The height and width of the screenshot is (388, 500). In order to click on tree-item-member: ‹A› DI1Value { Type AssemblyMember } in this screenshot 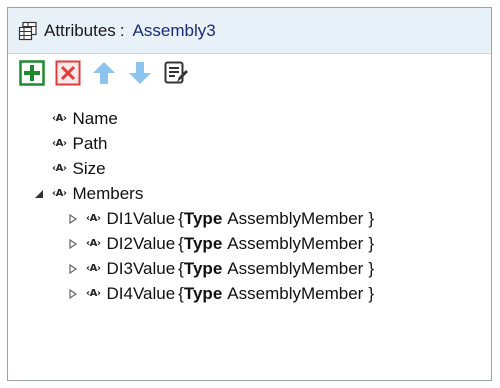, I will do `click(249, 218)`.